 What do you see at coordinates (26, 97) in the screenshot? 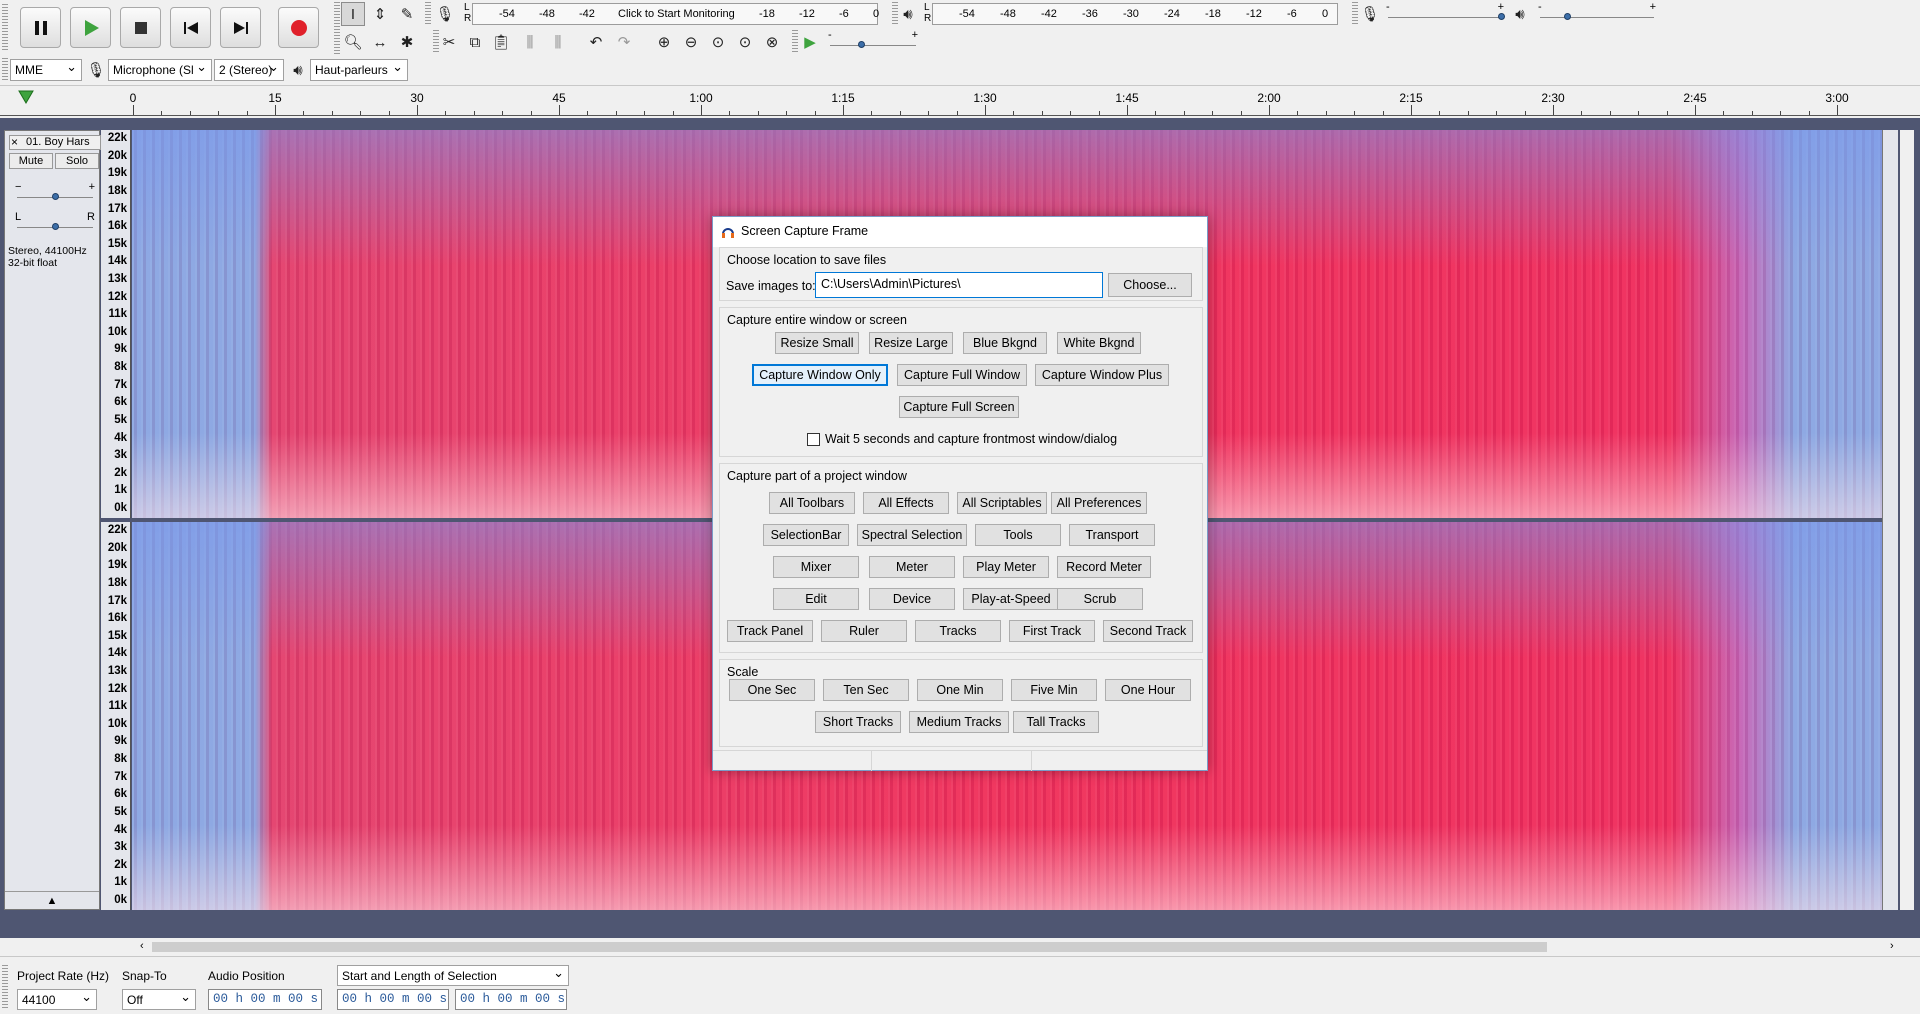
I see `play-head-icon` at bounding box center [26, 97].